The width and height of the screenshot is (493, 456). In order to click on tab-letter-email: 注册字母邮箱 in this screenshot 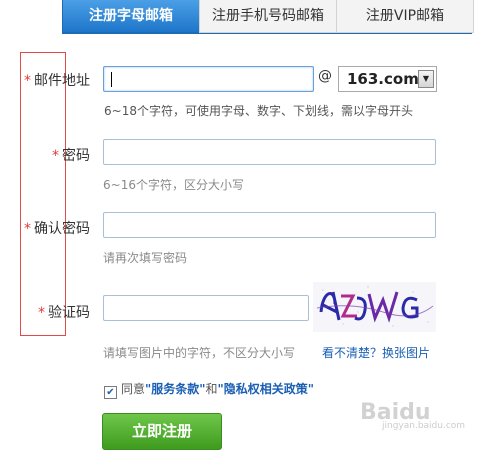, I will do `click(131, 16)`.